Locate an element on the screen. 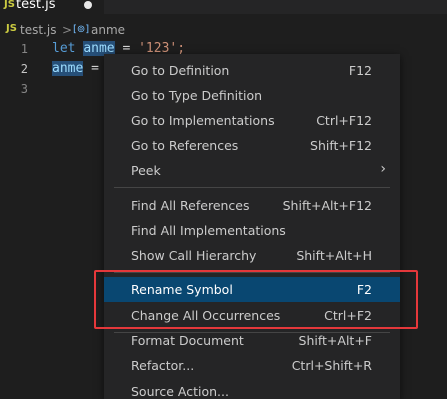 This screenshot has height=399, width=447. menu-item-label: Show Call Hierarchy is located at coordinates (194, 255).